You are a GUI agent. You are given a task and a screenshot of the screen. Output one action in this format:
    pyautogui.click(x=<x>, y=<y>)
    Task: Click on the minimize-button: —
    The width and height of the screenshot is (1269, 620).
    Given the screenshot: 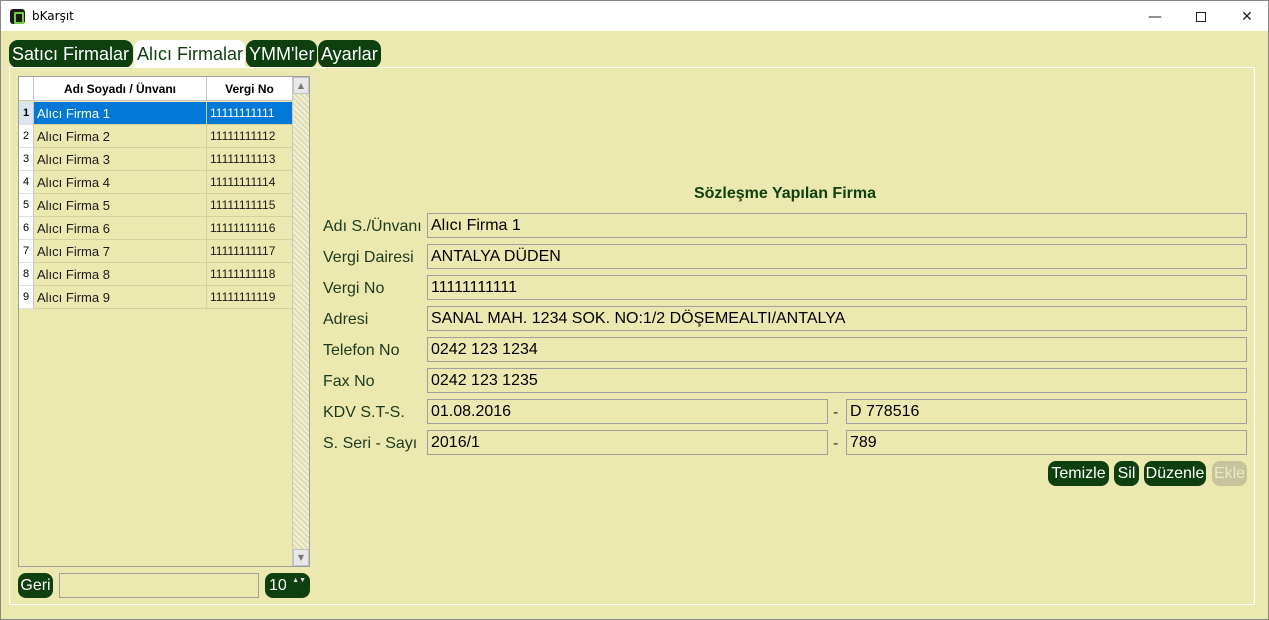 What is the action you would take?
    pyautogui.click(x=1155, y=16)
    